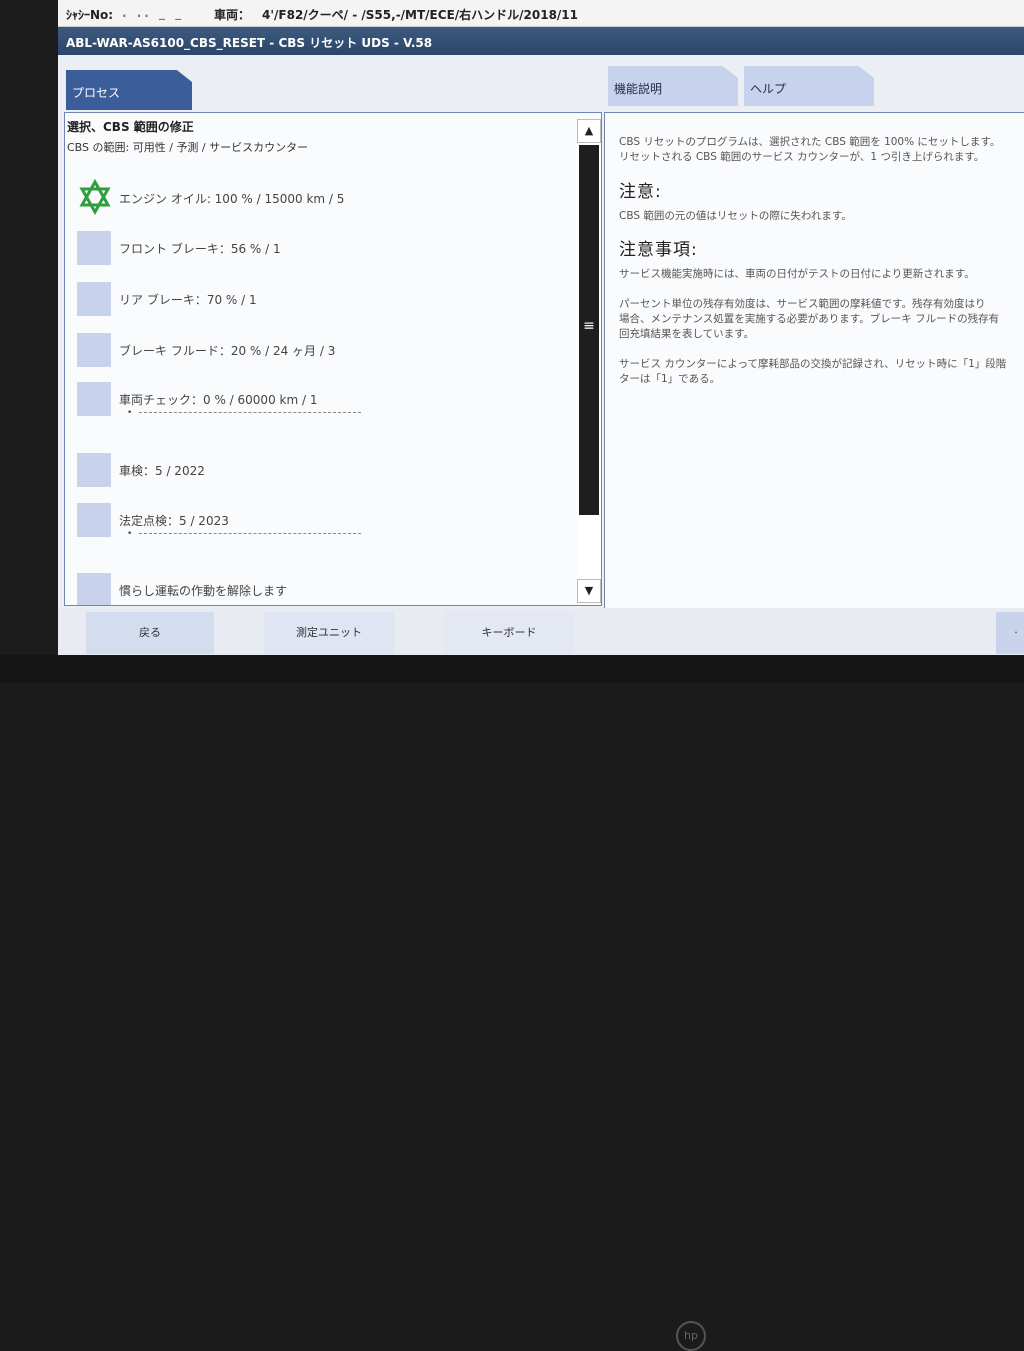 This screenshot has width=1024, height=1351. What do you see at coordinates (1010, 633) in the screenshot?
I see `next-button: ·` at bounding box center [1010, 633].